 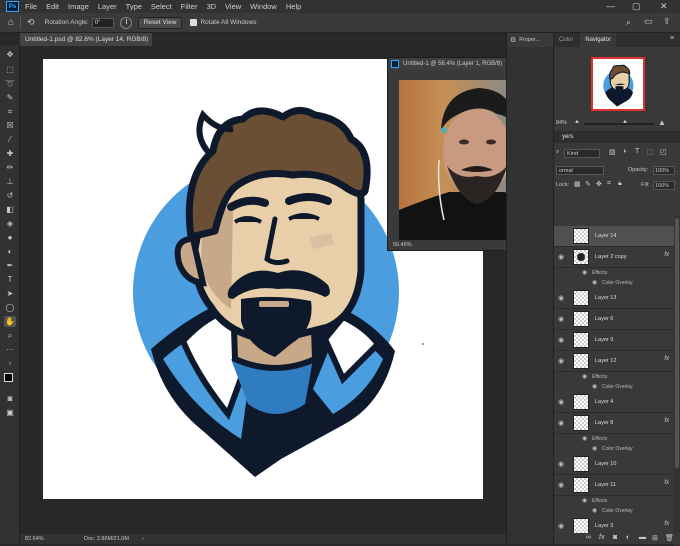 What do you see at coordinates (402, 245) in the screenshot?
I see `reference-window-zoom: 56.45%` at bounding box center [402, 245].